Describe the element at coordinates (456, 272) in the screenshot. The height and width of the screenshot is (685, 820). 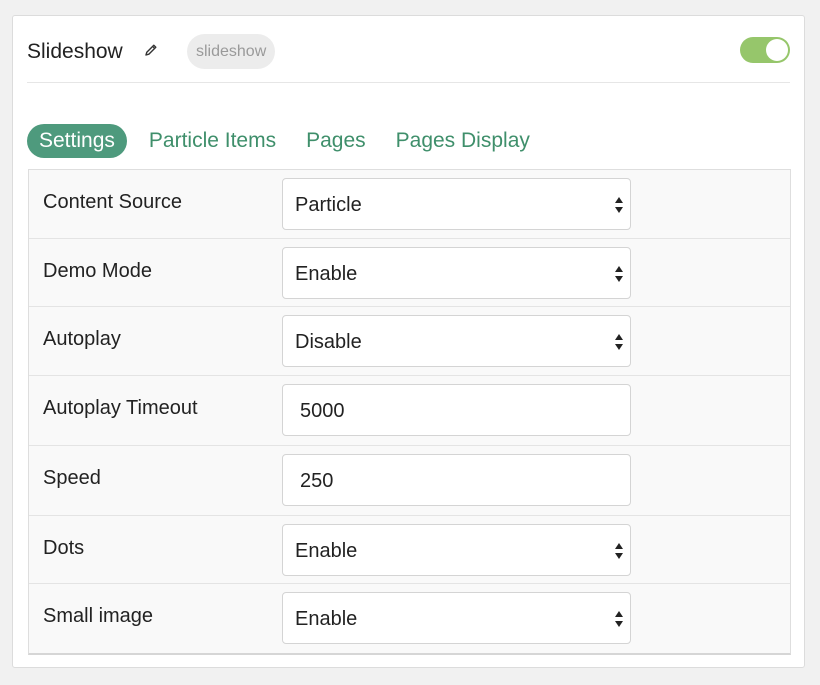
I see `demo-mode-select: Enable` at that location.